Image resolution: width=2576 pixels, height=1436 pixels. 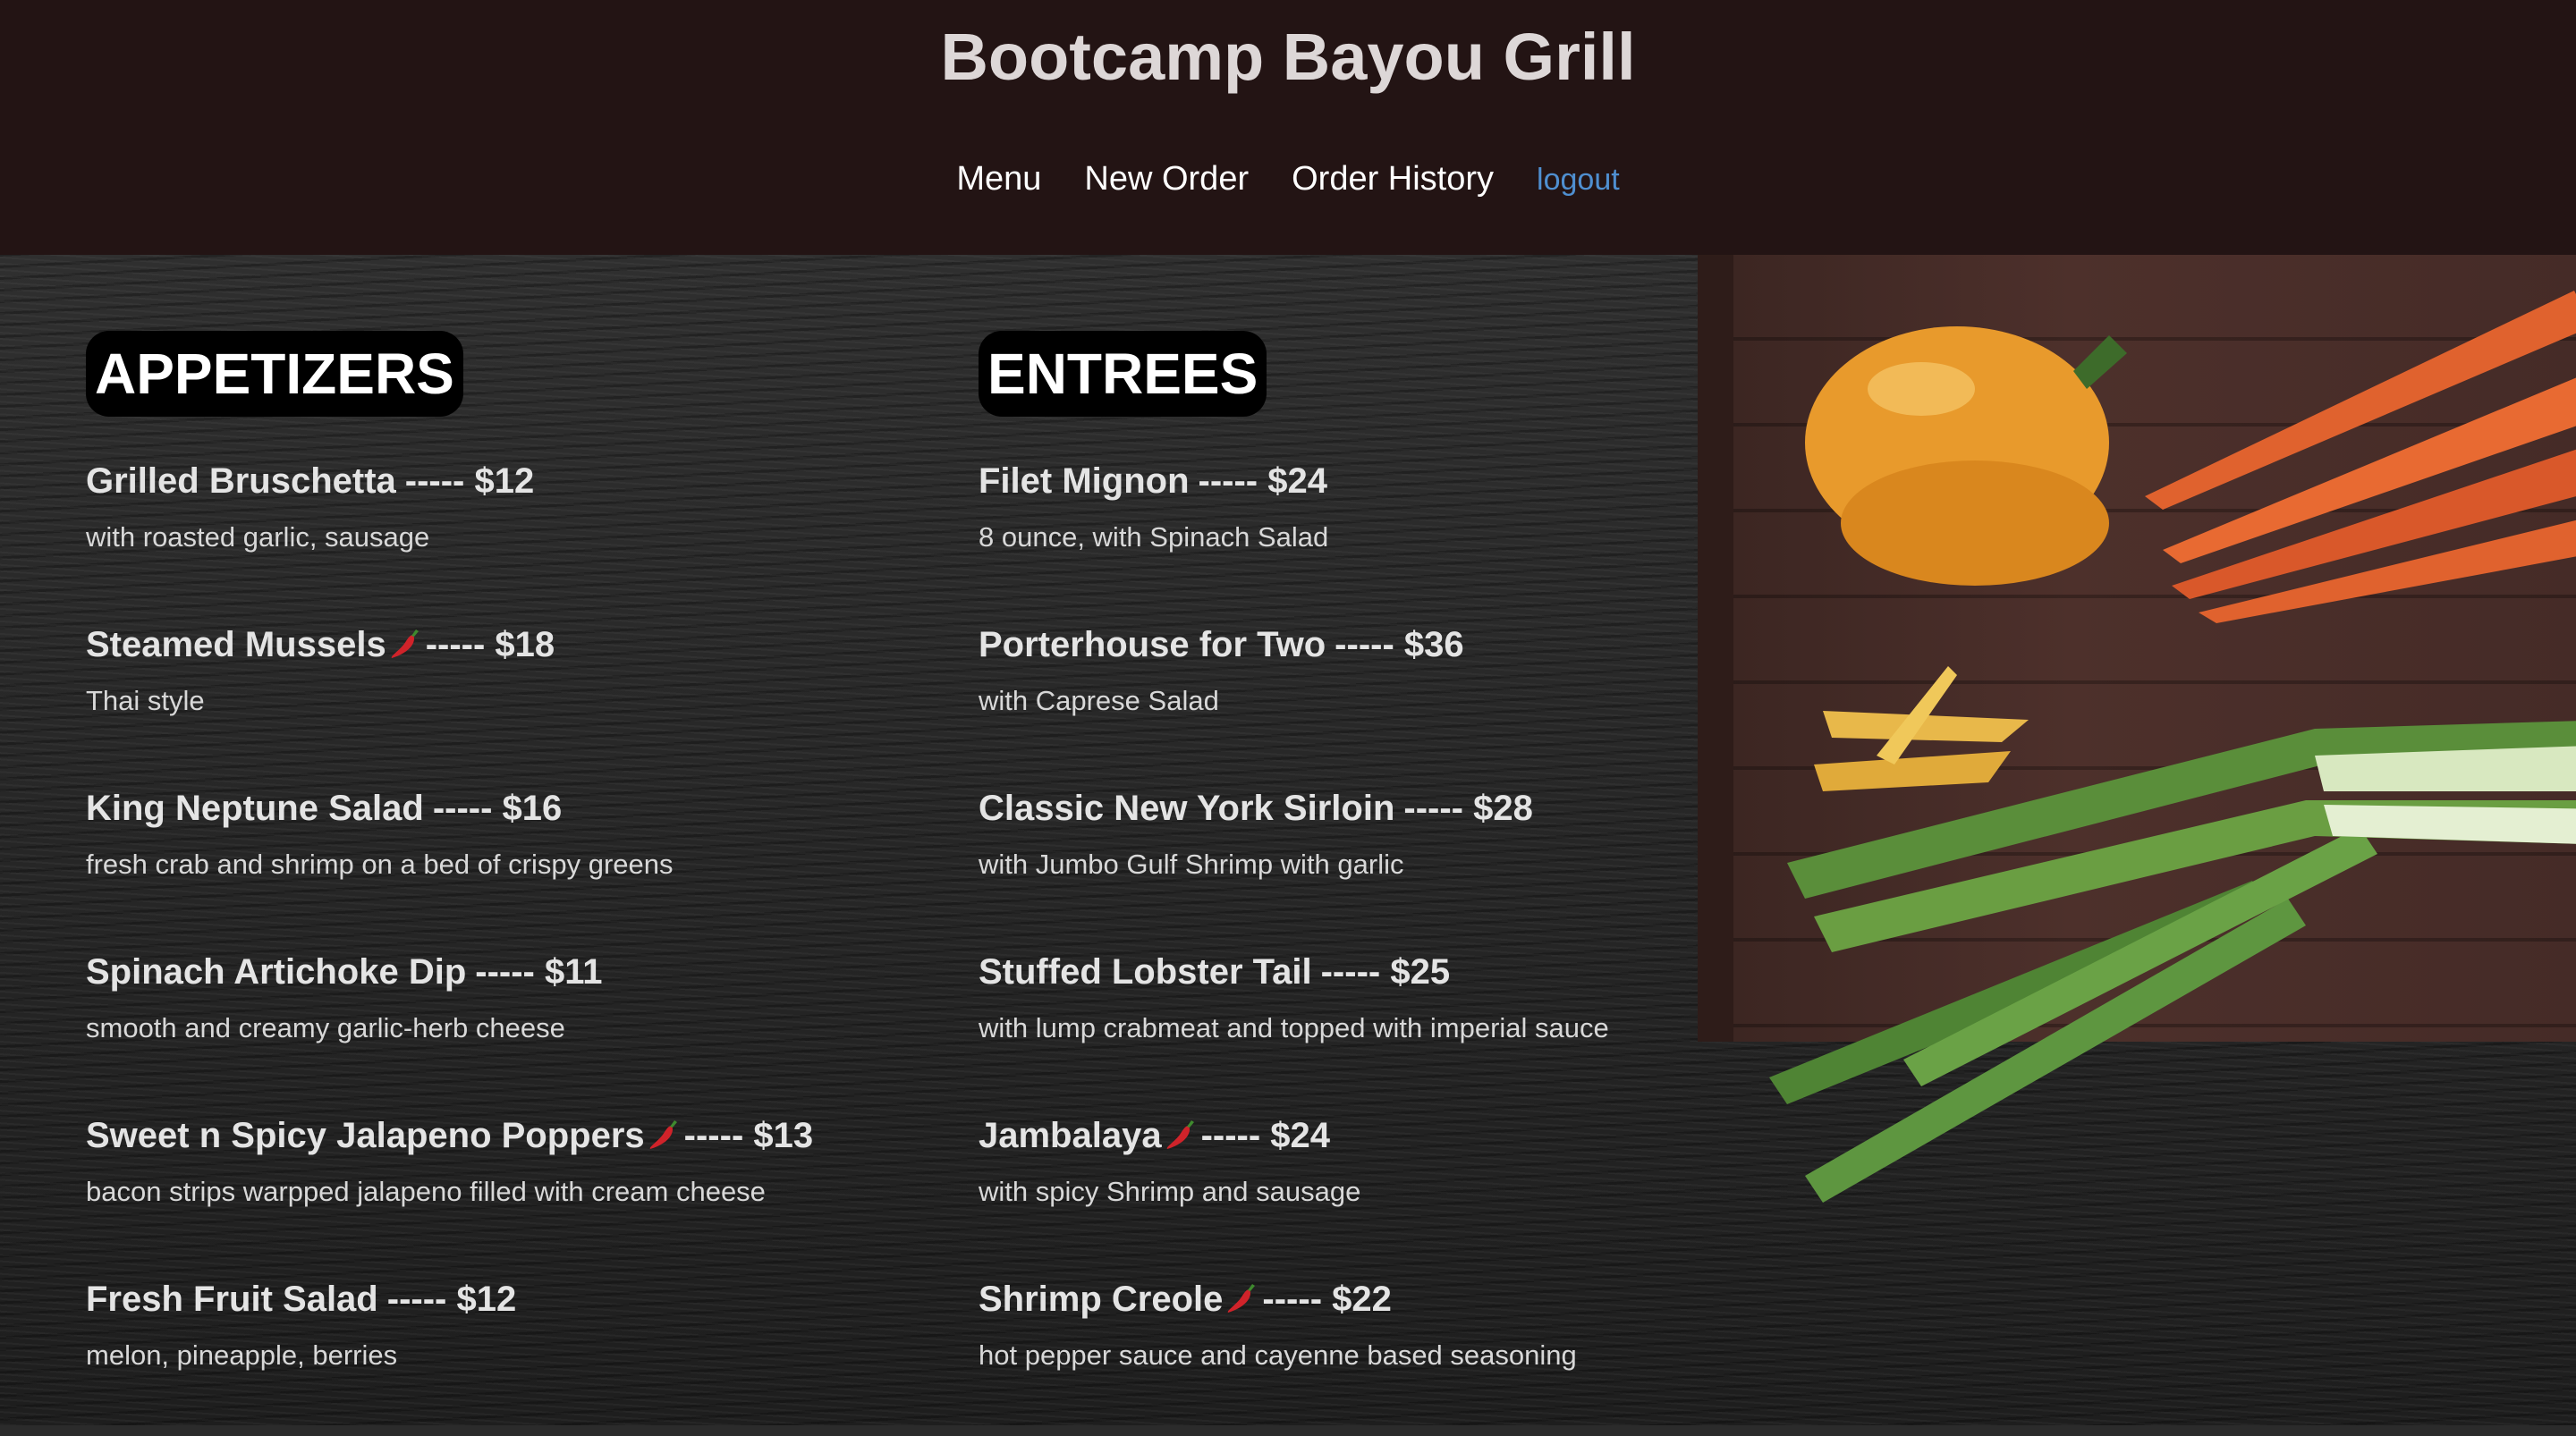 What do you see at coordinates (236, 644) in the screenshot?
I see `menu-item-name: Steamed Mussels` at bounding box center [236, 644].